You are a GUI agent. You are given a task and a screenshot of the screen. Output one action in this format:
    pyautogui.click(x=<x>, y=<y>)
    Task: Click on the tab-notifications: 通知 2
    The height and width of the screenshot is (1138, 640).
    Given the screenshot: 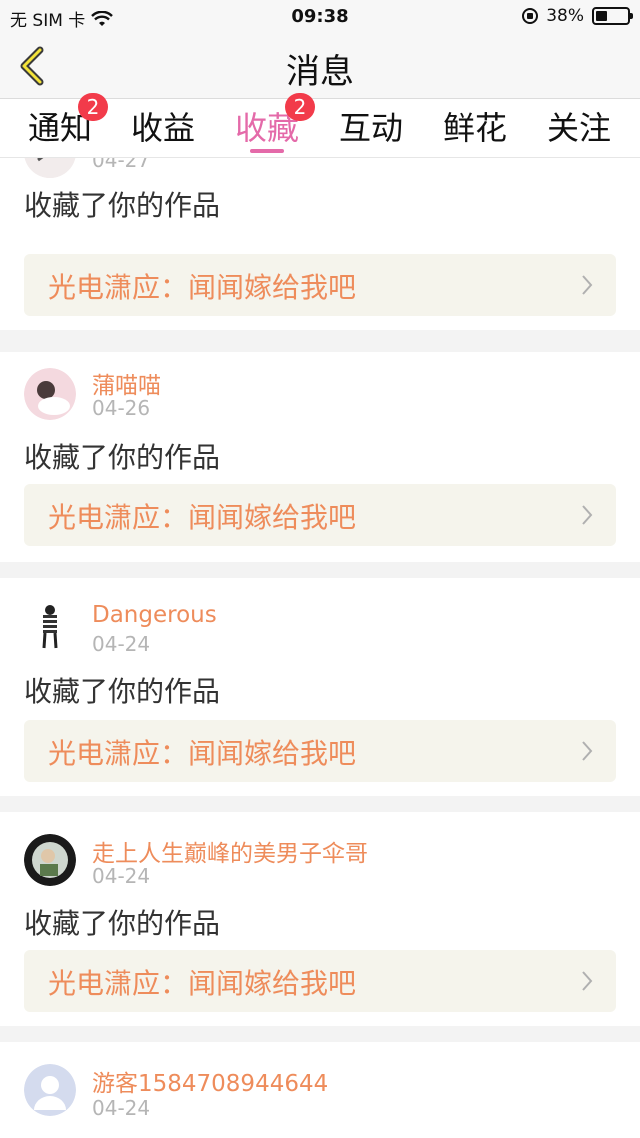 What is the action you would take?
    pyautogui.click(x=60, y=123)
    